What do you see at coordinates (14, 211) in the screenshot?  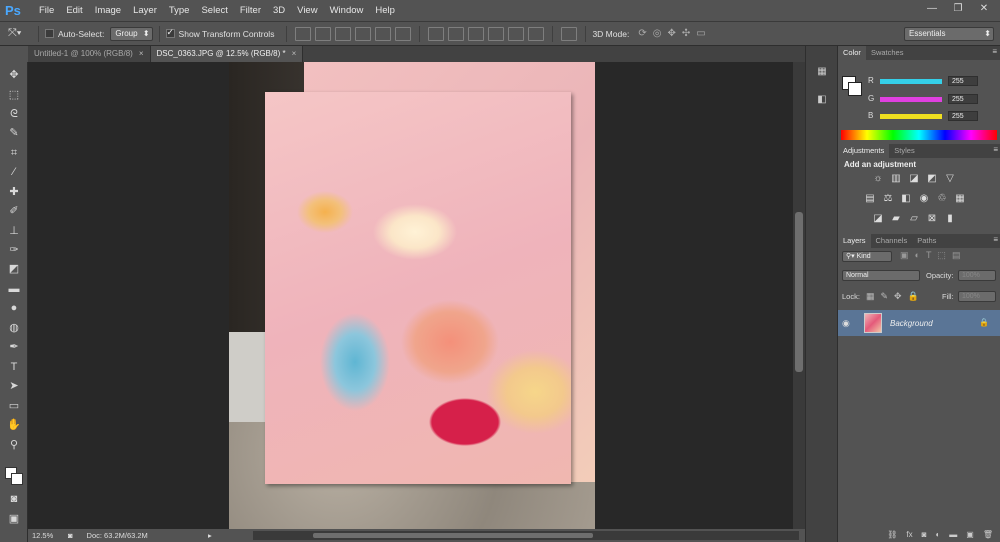 I see `brush-tool-icon: ✐` at bounding box center [14, 211].